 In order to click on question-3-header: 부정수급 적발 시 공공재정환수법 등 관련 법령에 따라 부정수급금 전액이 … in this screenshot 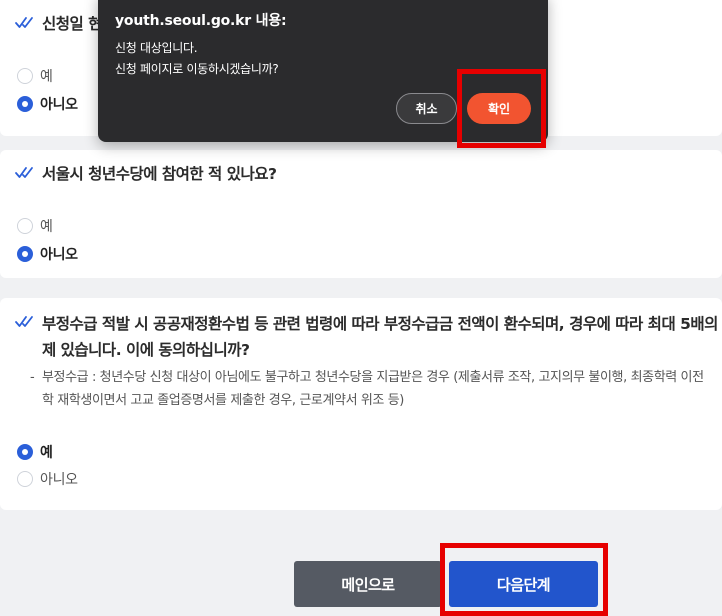, I will do `click(368, 337)`.